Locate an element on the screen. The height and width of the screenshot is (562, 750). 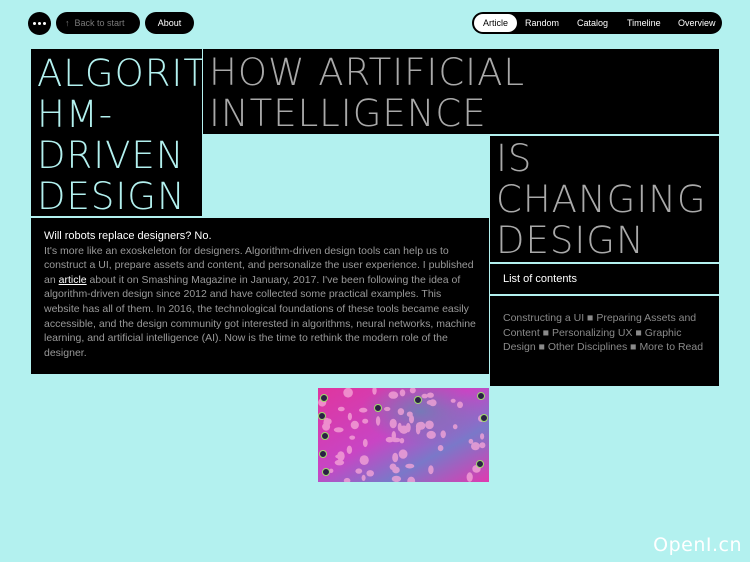
arrow-up-icon: ↑ is located at coordinates (67, 23).